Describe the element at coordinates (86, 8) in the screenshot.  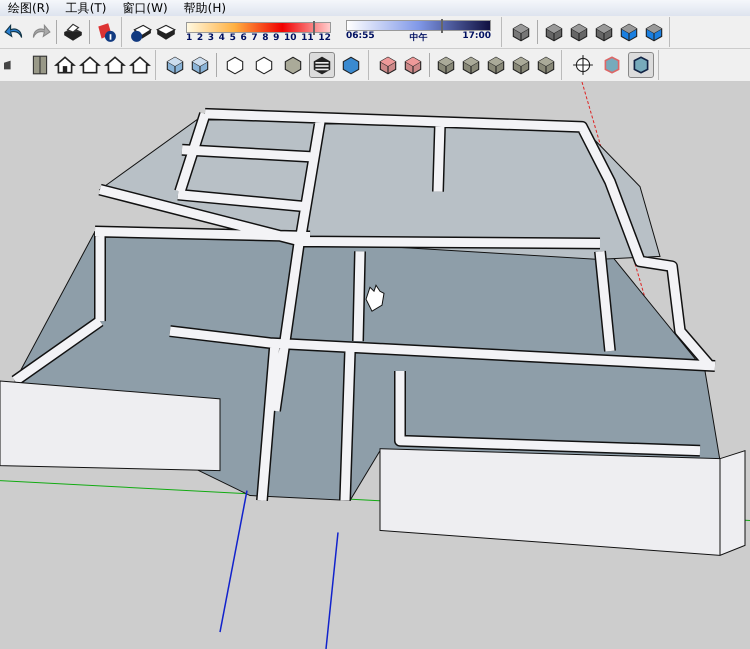
I see `menu-item: 工具(T)` at that location.